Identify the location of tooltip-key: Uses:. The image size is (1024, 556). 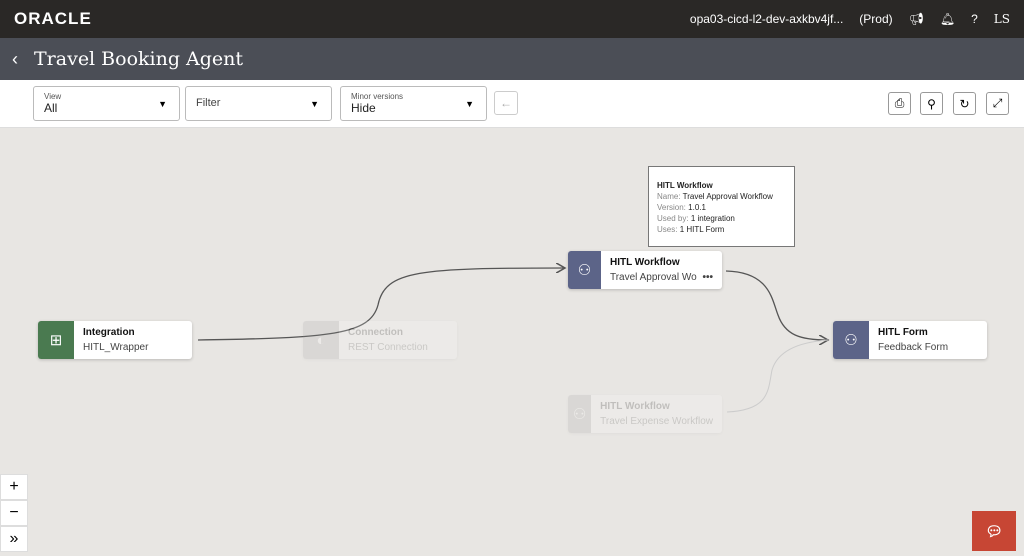
(667, 229).